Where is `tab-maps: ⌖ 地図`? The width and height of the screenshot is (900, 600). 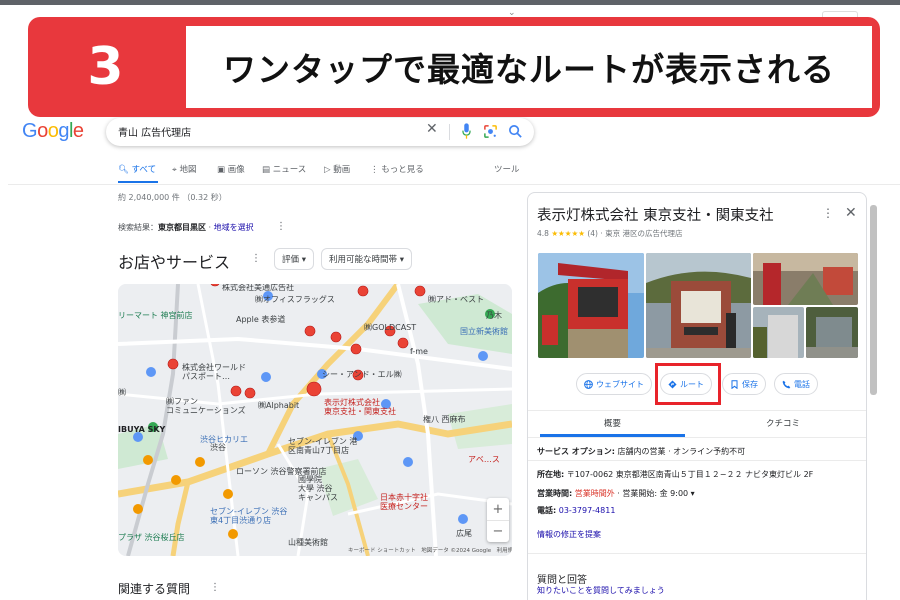
tab-maps: ⌖ 地図 is located at coordinates (184, 169).